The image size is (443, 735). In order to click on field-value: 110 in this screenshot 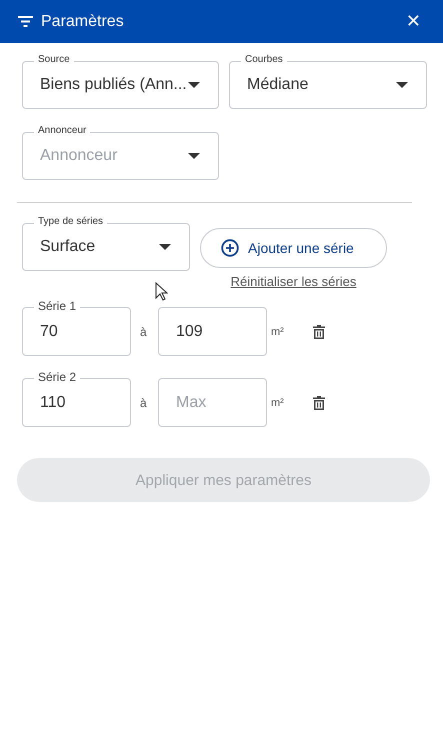, I will do `click(53, 403)`.